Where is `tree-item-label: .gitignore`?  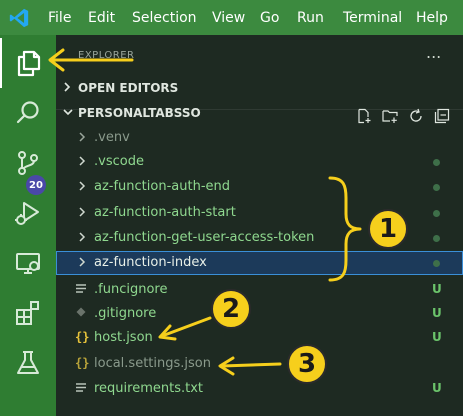 tree-item-label: .gitignore is located at coordinates (125, 313).